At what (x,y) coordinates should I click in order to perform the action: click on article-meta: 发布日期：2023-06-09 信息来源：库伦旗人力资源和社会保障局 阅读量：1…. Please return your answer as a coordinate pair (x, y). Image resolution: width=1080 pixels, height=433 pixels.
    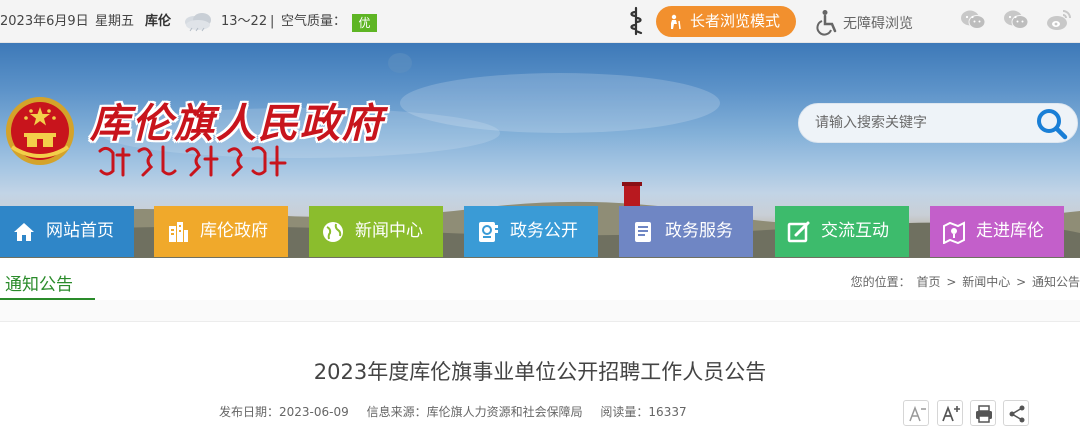
    Looking at the image, I should click on (460, 411).